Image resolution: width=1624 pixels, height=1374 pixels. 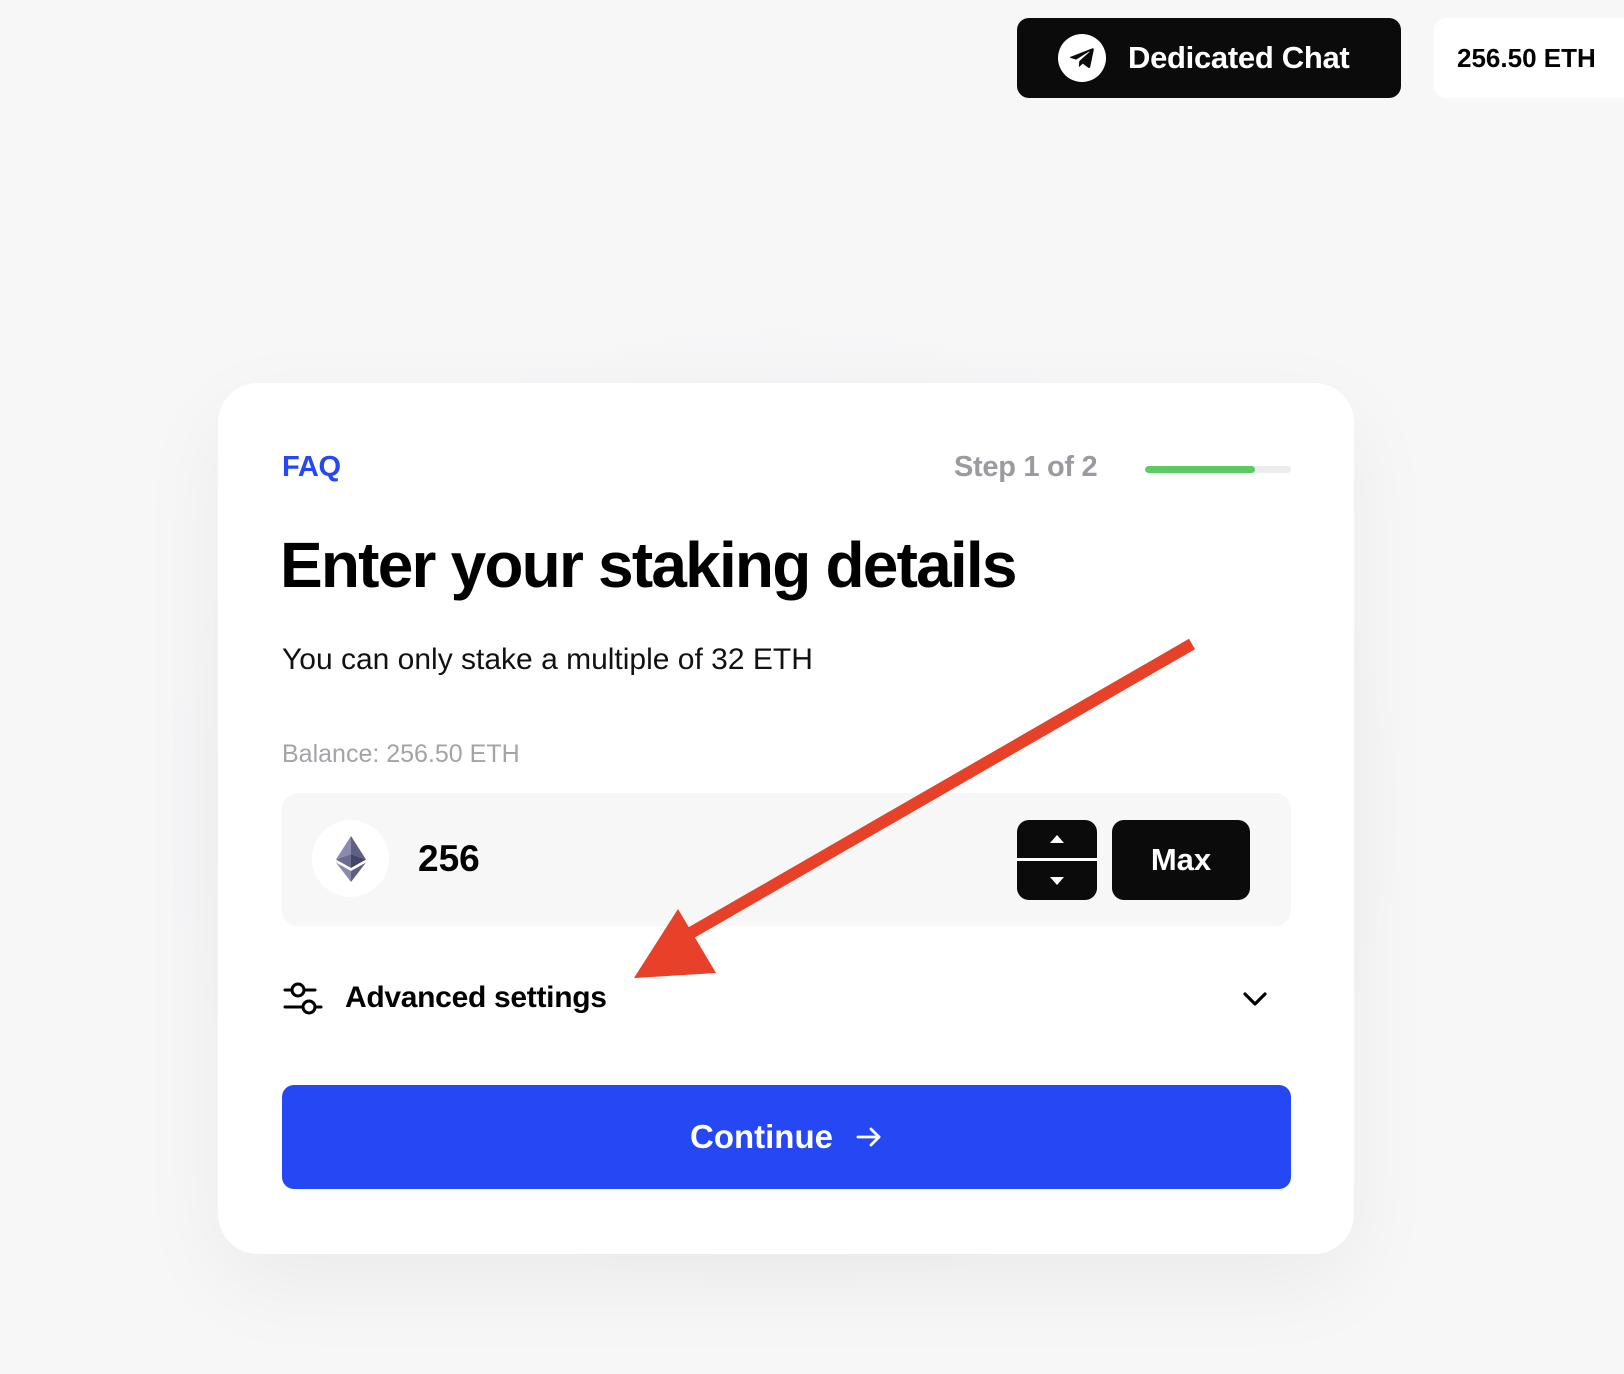 What do you see at coordinates (786, 998) in the screenshot?
I see `advanced-settings-toggle: Advanced settings` at bounding box center [786, 998].